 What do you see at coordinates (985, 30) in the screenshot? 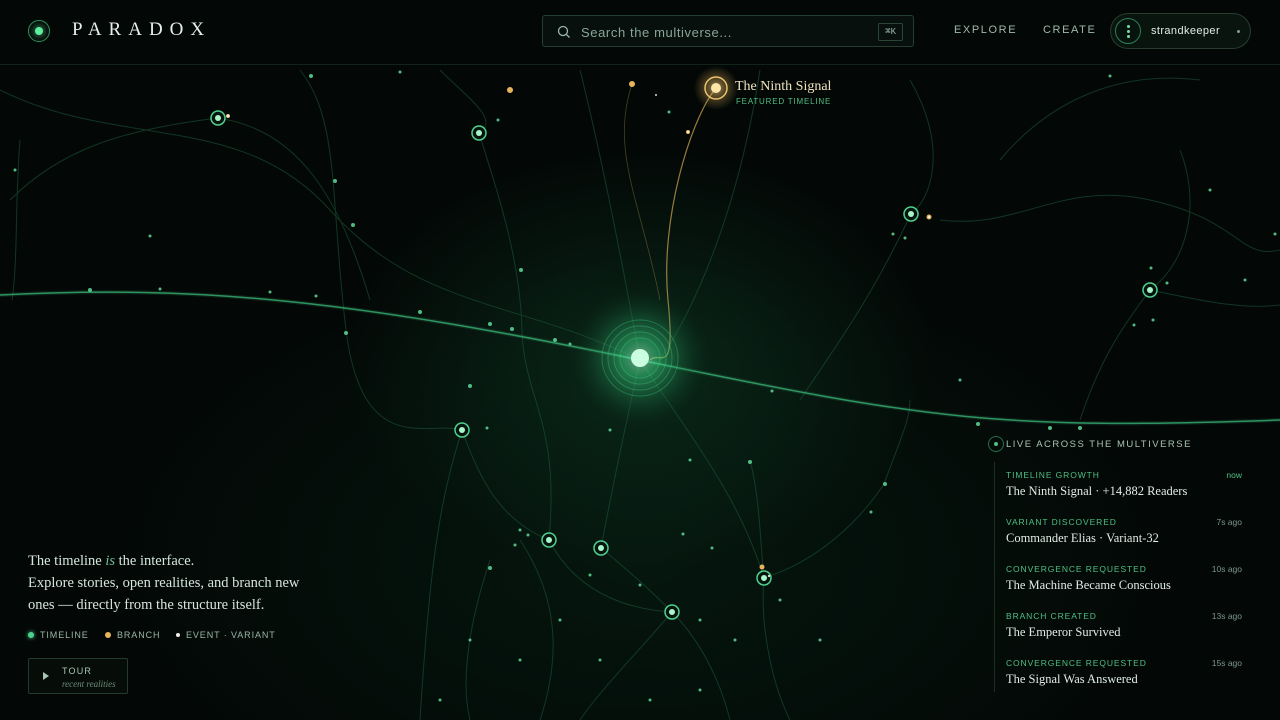
I see `nav-explore: EXPLORE` at bounding box center [985, 30].